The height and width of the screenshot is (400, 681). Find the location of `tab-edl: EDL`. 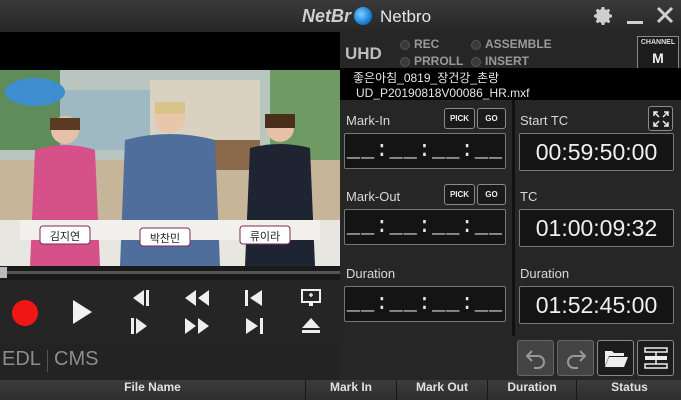

tab-edl: EDL is located at coordinates (21, 359).